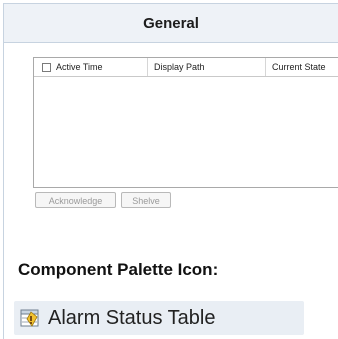  I want to click on select-all-checkbox, so click(46, 67).